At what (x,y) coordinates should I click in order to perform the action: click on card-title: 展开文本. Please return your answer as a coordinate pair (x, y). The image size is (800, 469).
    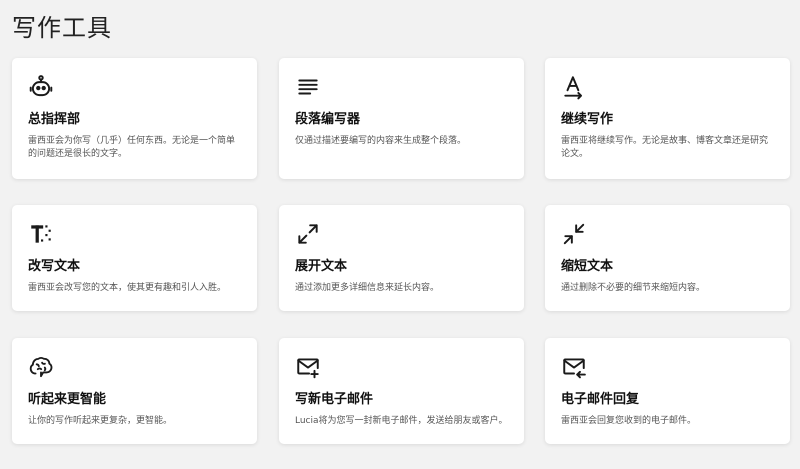
    Looking at the image, I should click on (321, 266).